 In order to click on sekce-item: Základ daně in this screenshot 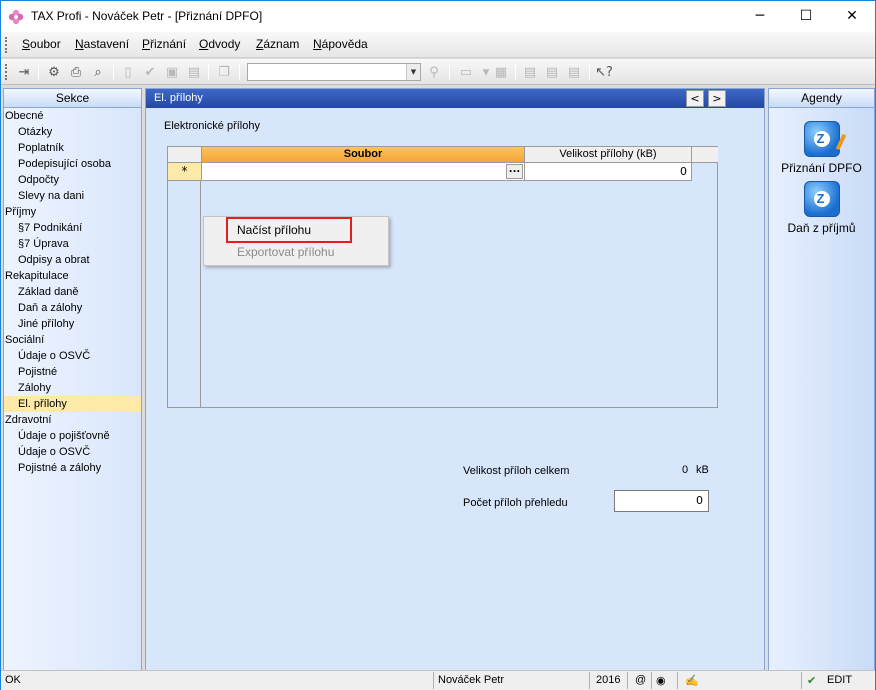, I will do `click(72, 292)`.